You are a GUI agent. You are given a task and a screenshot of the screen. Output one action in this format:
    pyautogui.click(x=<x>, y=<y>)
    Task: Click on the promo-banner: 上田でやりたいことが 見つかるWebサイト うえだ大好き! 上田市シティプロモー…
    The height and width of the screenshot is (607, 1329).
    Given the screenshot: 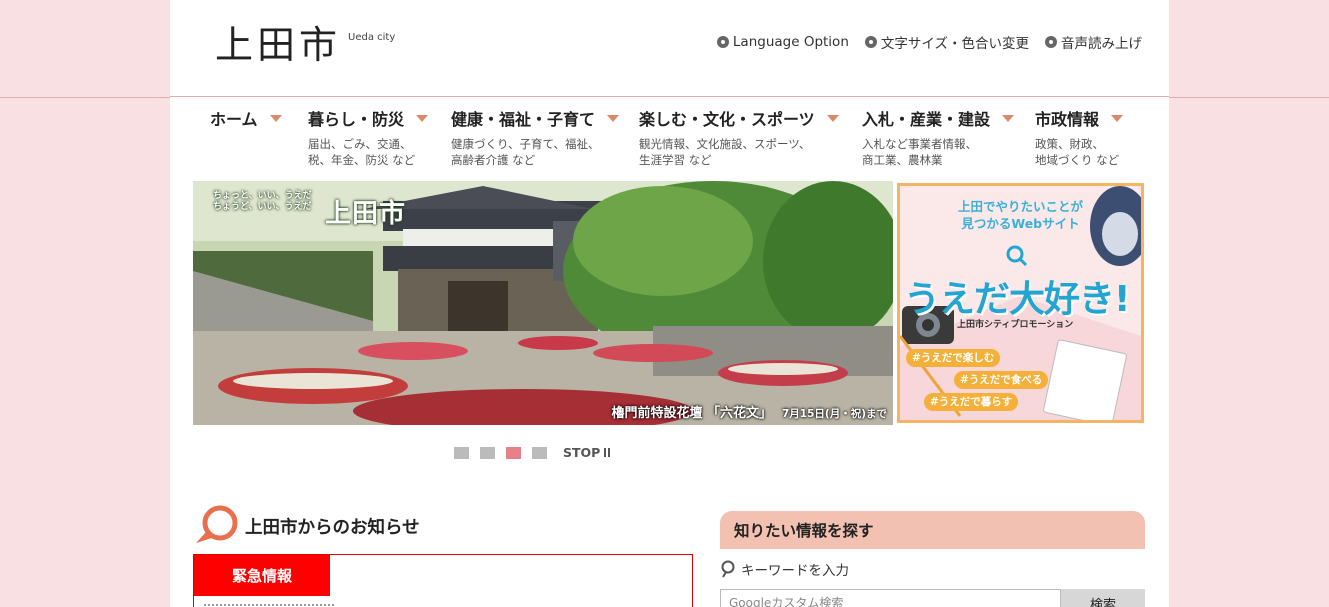 What is the action you would take?
    pyautogui.click(x=1020, y=303)
    